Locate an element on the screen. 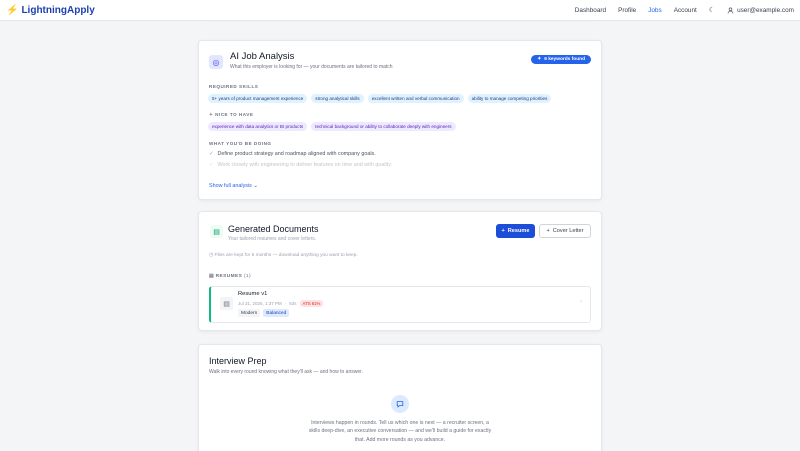 The image size is (800, 451). nav-link-dashboard: Dashboard is located at coordinates (590, 10).